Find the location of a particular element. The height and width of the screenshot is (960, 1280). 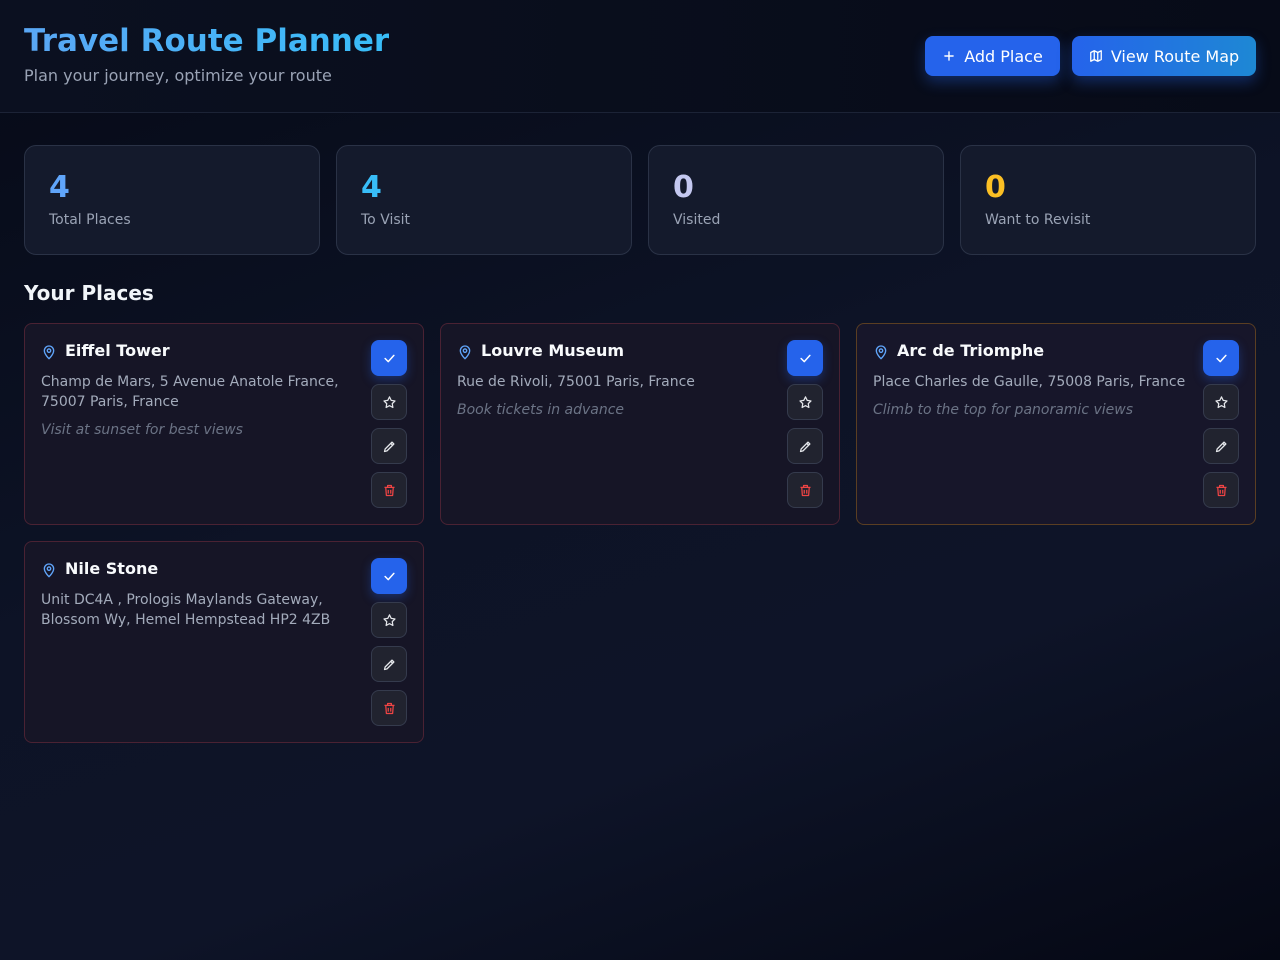

plus-icon is located at coordinates (949, 56).